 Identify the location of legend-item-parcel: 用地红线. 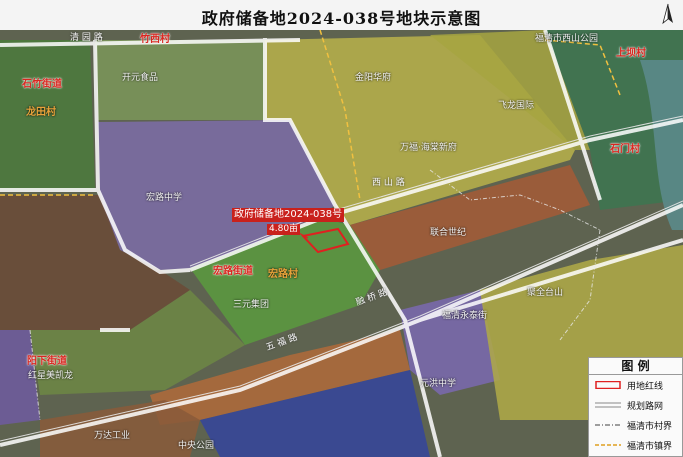
(635, 385).